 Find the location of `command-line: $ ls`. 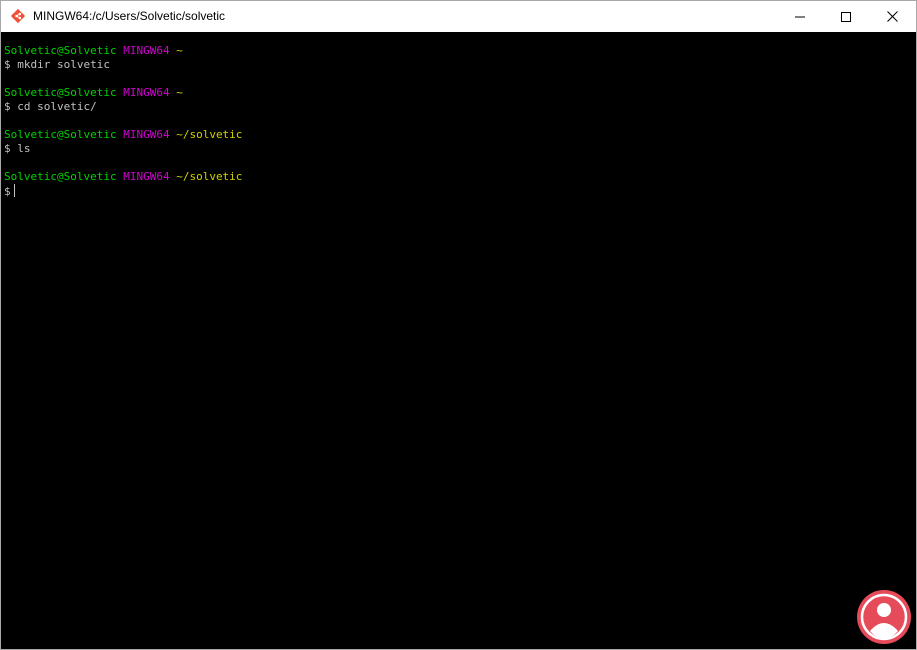

command-line: $ ls is located at coordinates (17, 148).